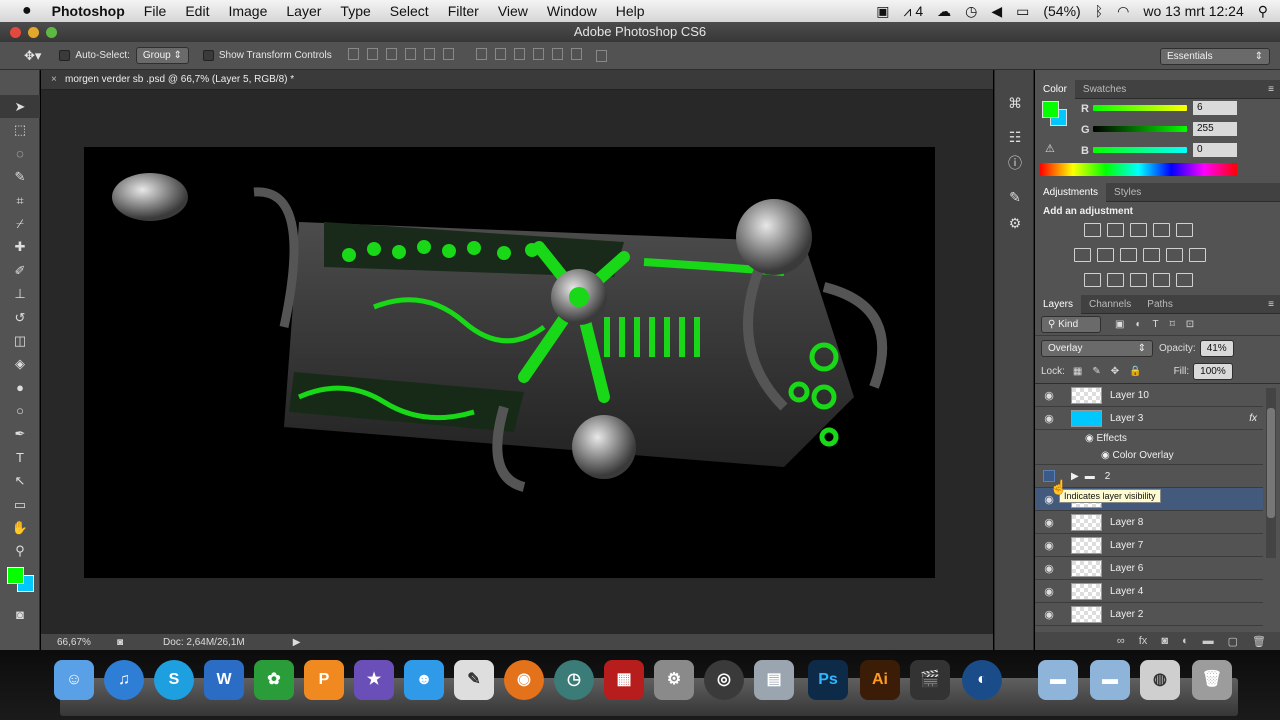 This screenshot has width=1280, height=720. I want to click on time-machine-icon: ◷, so click(971, 11).